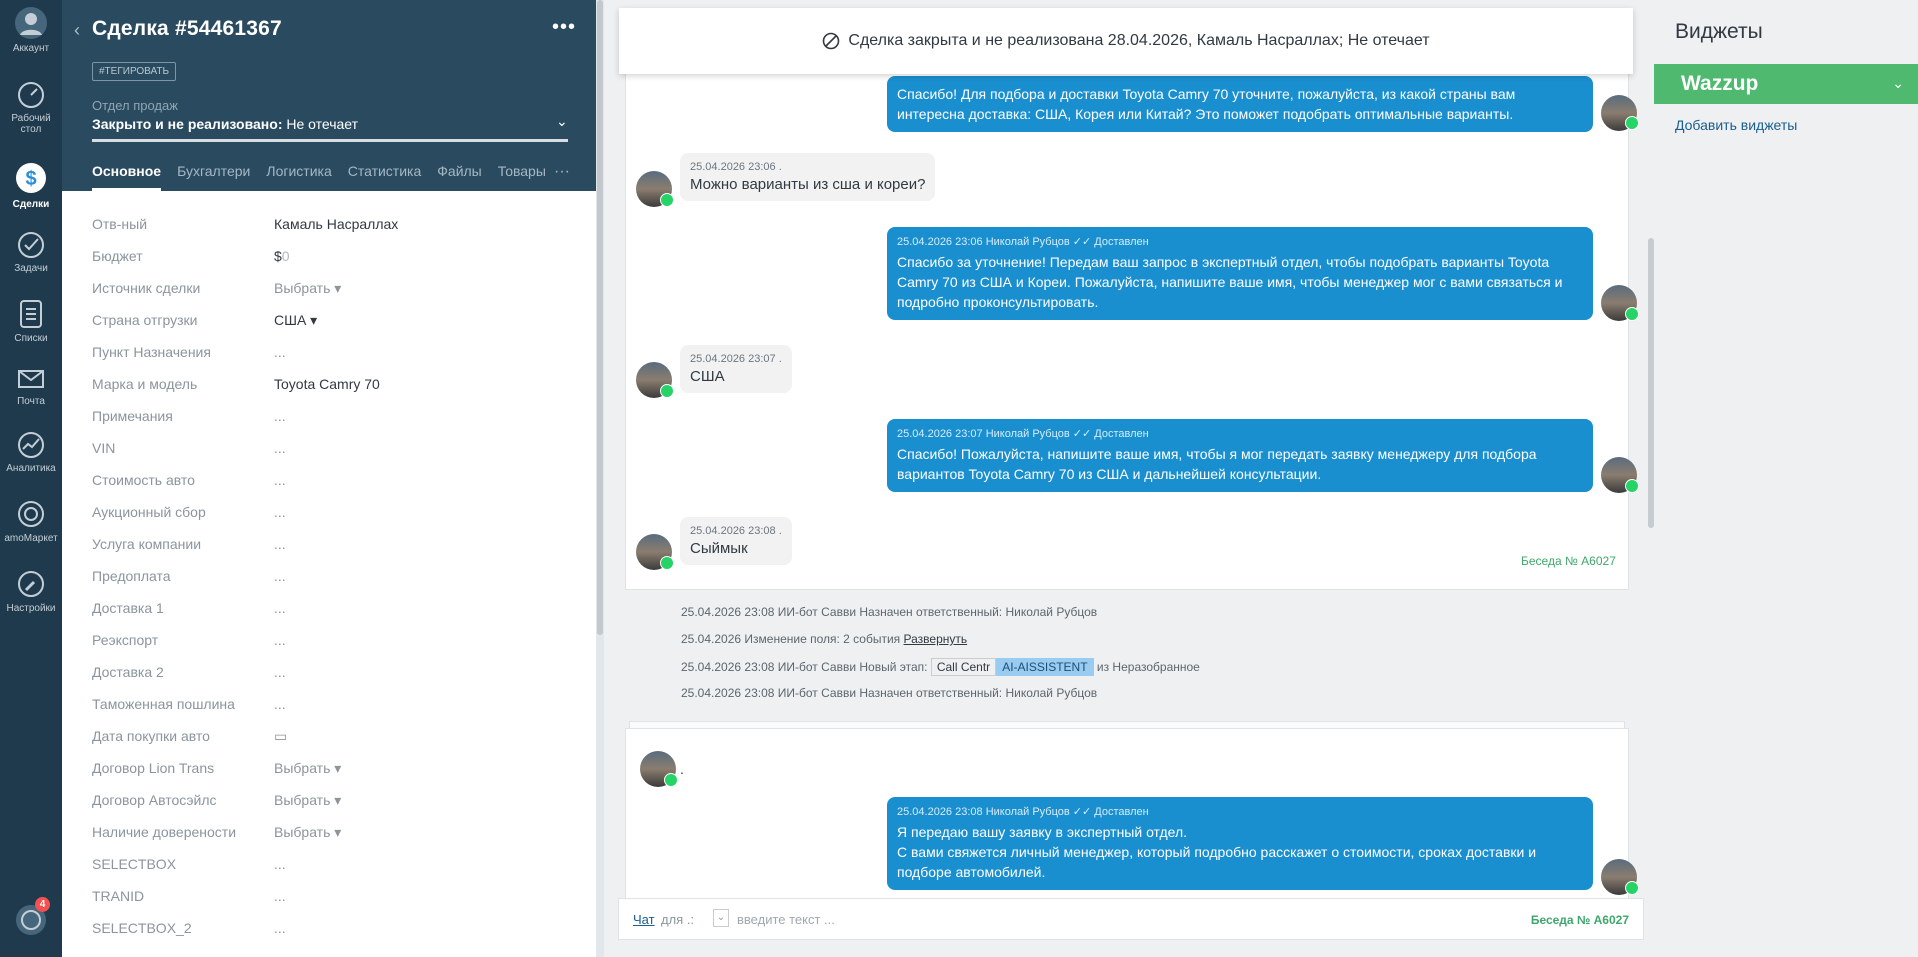 The height and width of the screenshot is (957, 1918). I want to click on field-row: Договор Lion Trans Выбрать ▾, so click(332, 768).